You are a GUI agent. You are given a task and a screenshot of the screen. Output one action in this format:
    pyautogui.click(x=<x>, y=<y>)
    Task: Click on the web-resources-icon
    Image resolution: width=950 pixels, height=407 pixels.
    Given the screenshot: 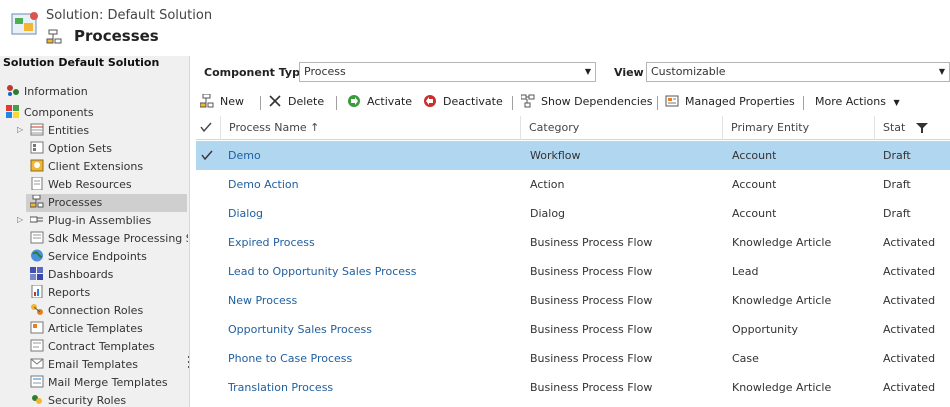 What is the action you would take?
    pyautogui.click(x=37, y=183)
    